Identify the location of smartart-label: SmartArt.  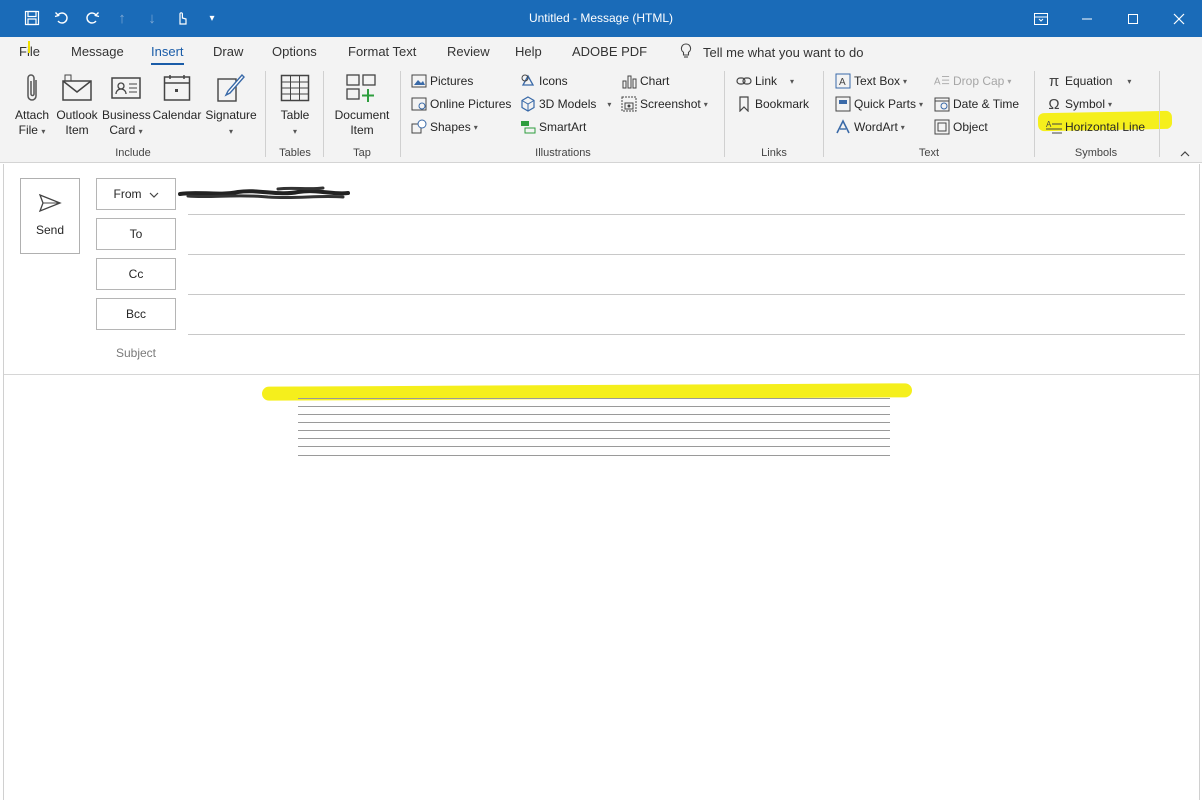
(563, 127).